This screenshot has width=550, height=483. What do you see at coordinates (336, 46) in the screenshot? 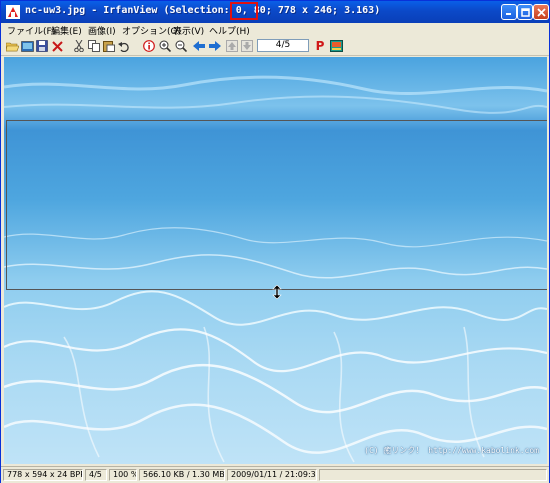
I see `paint-icon` at bounding box center [336, 46].